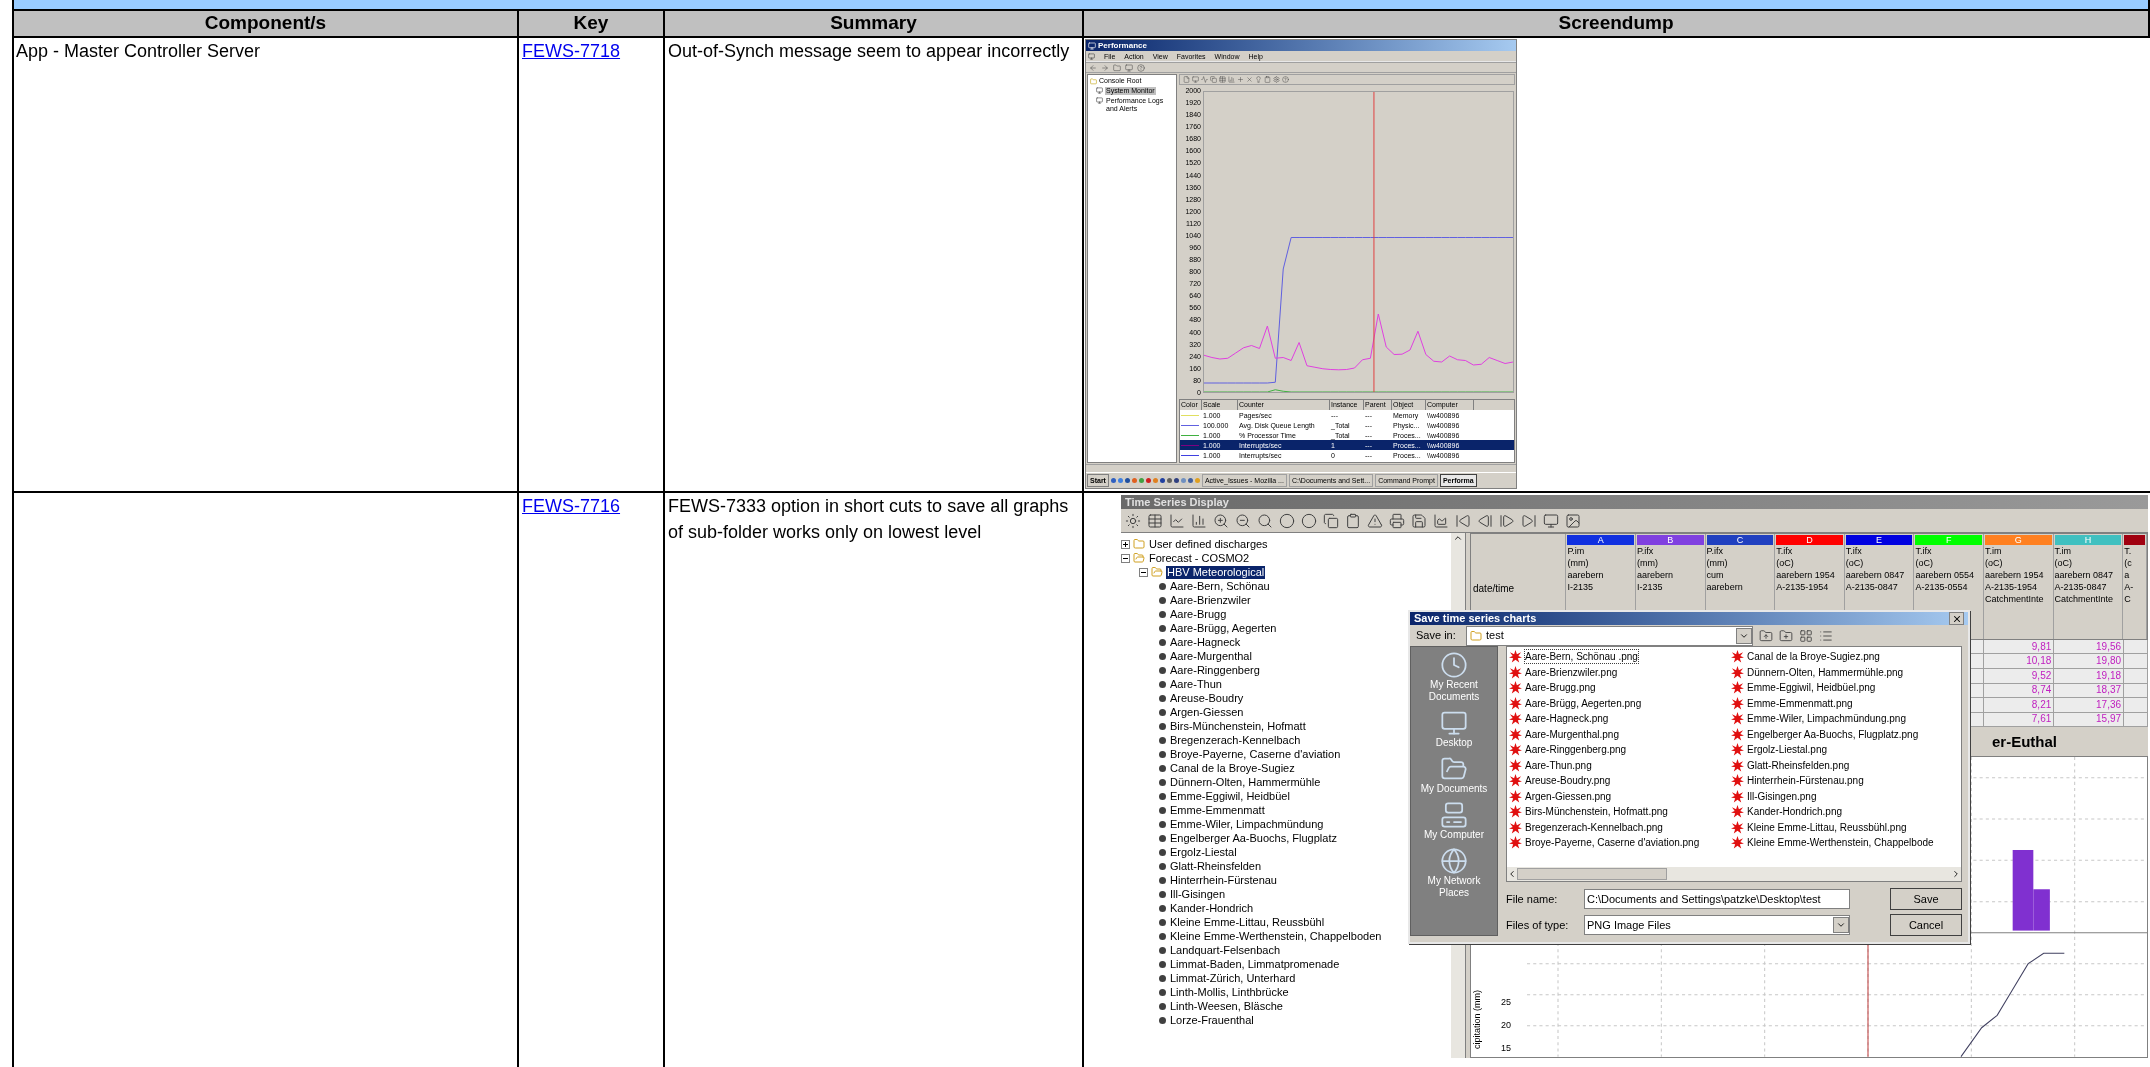 This screenshot has width=2150, height=1067. What do you see at coordinates (1255, 754) in the screenshot?
I see `tree-item: Broye-Payerne, Caserne d'aviation` at bounding box center [1255, 754].